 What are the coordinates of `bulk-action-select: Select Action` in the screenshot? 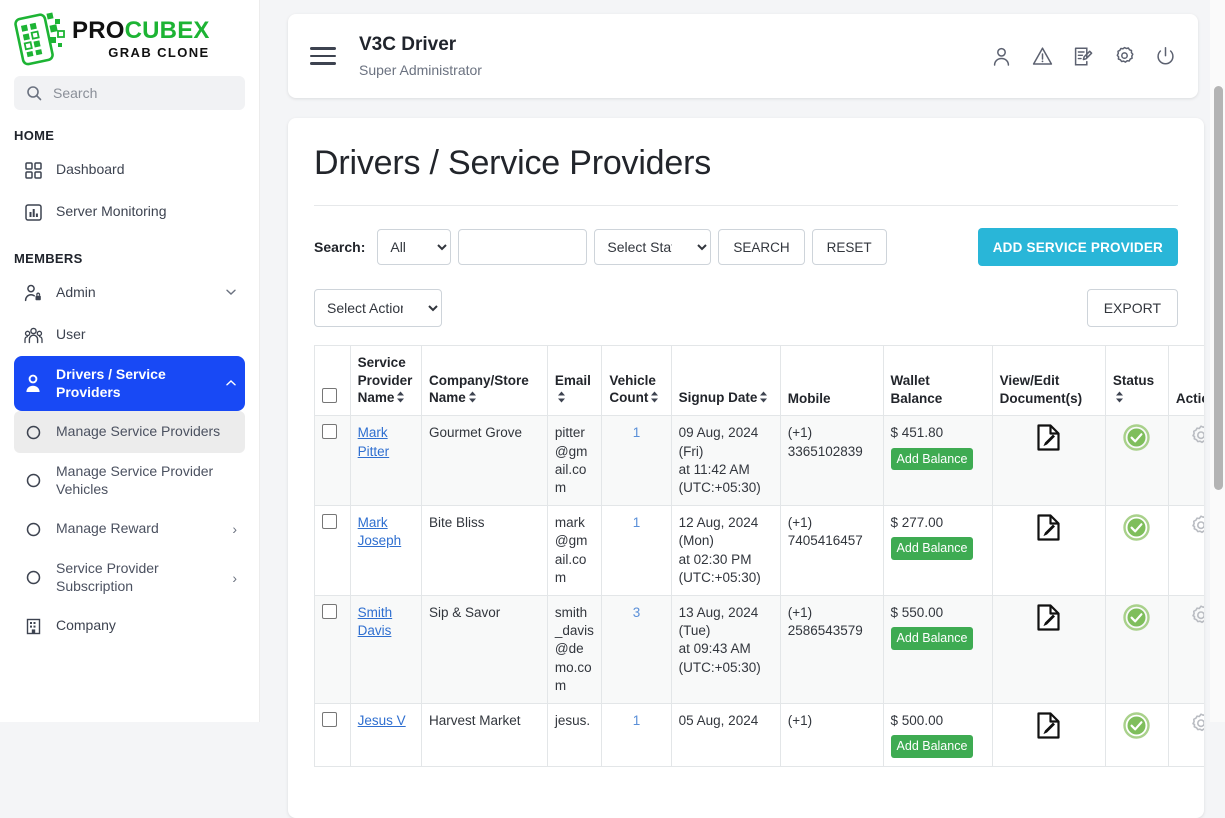 It's located at (378, 308).